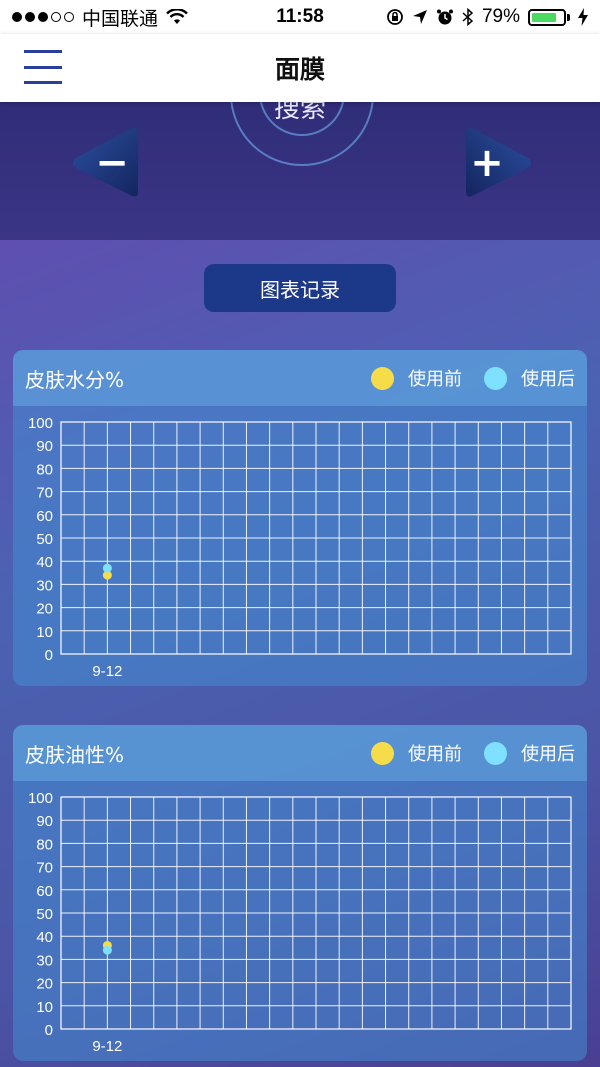 This screenshot has width=600, height=1067. I want to click on chart-card-header: 皮肤水分% 使用前 使用后, so click(300, 378).